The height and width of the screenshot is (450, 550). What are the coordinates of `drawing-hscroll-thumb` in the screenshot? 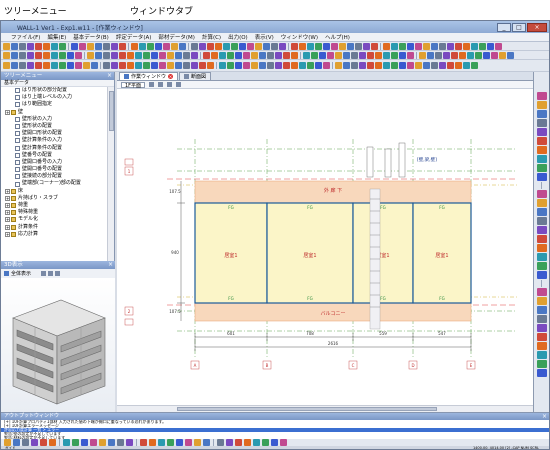 It's located at (307, 409).